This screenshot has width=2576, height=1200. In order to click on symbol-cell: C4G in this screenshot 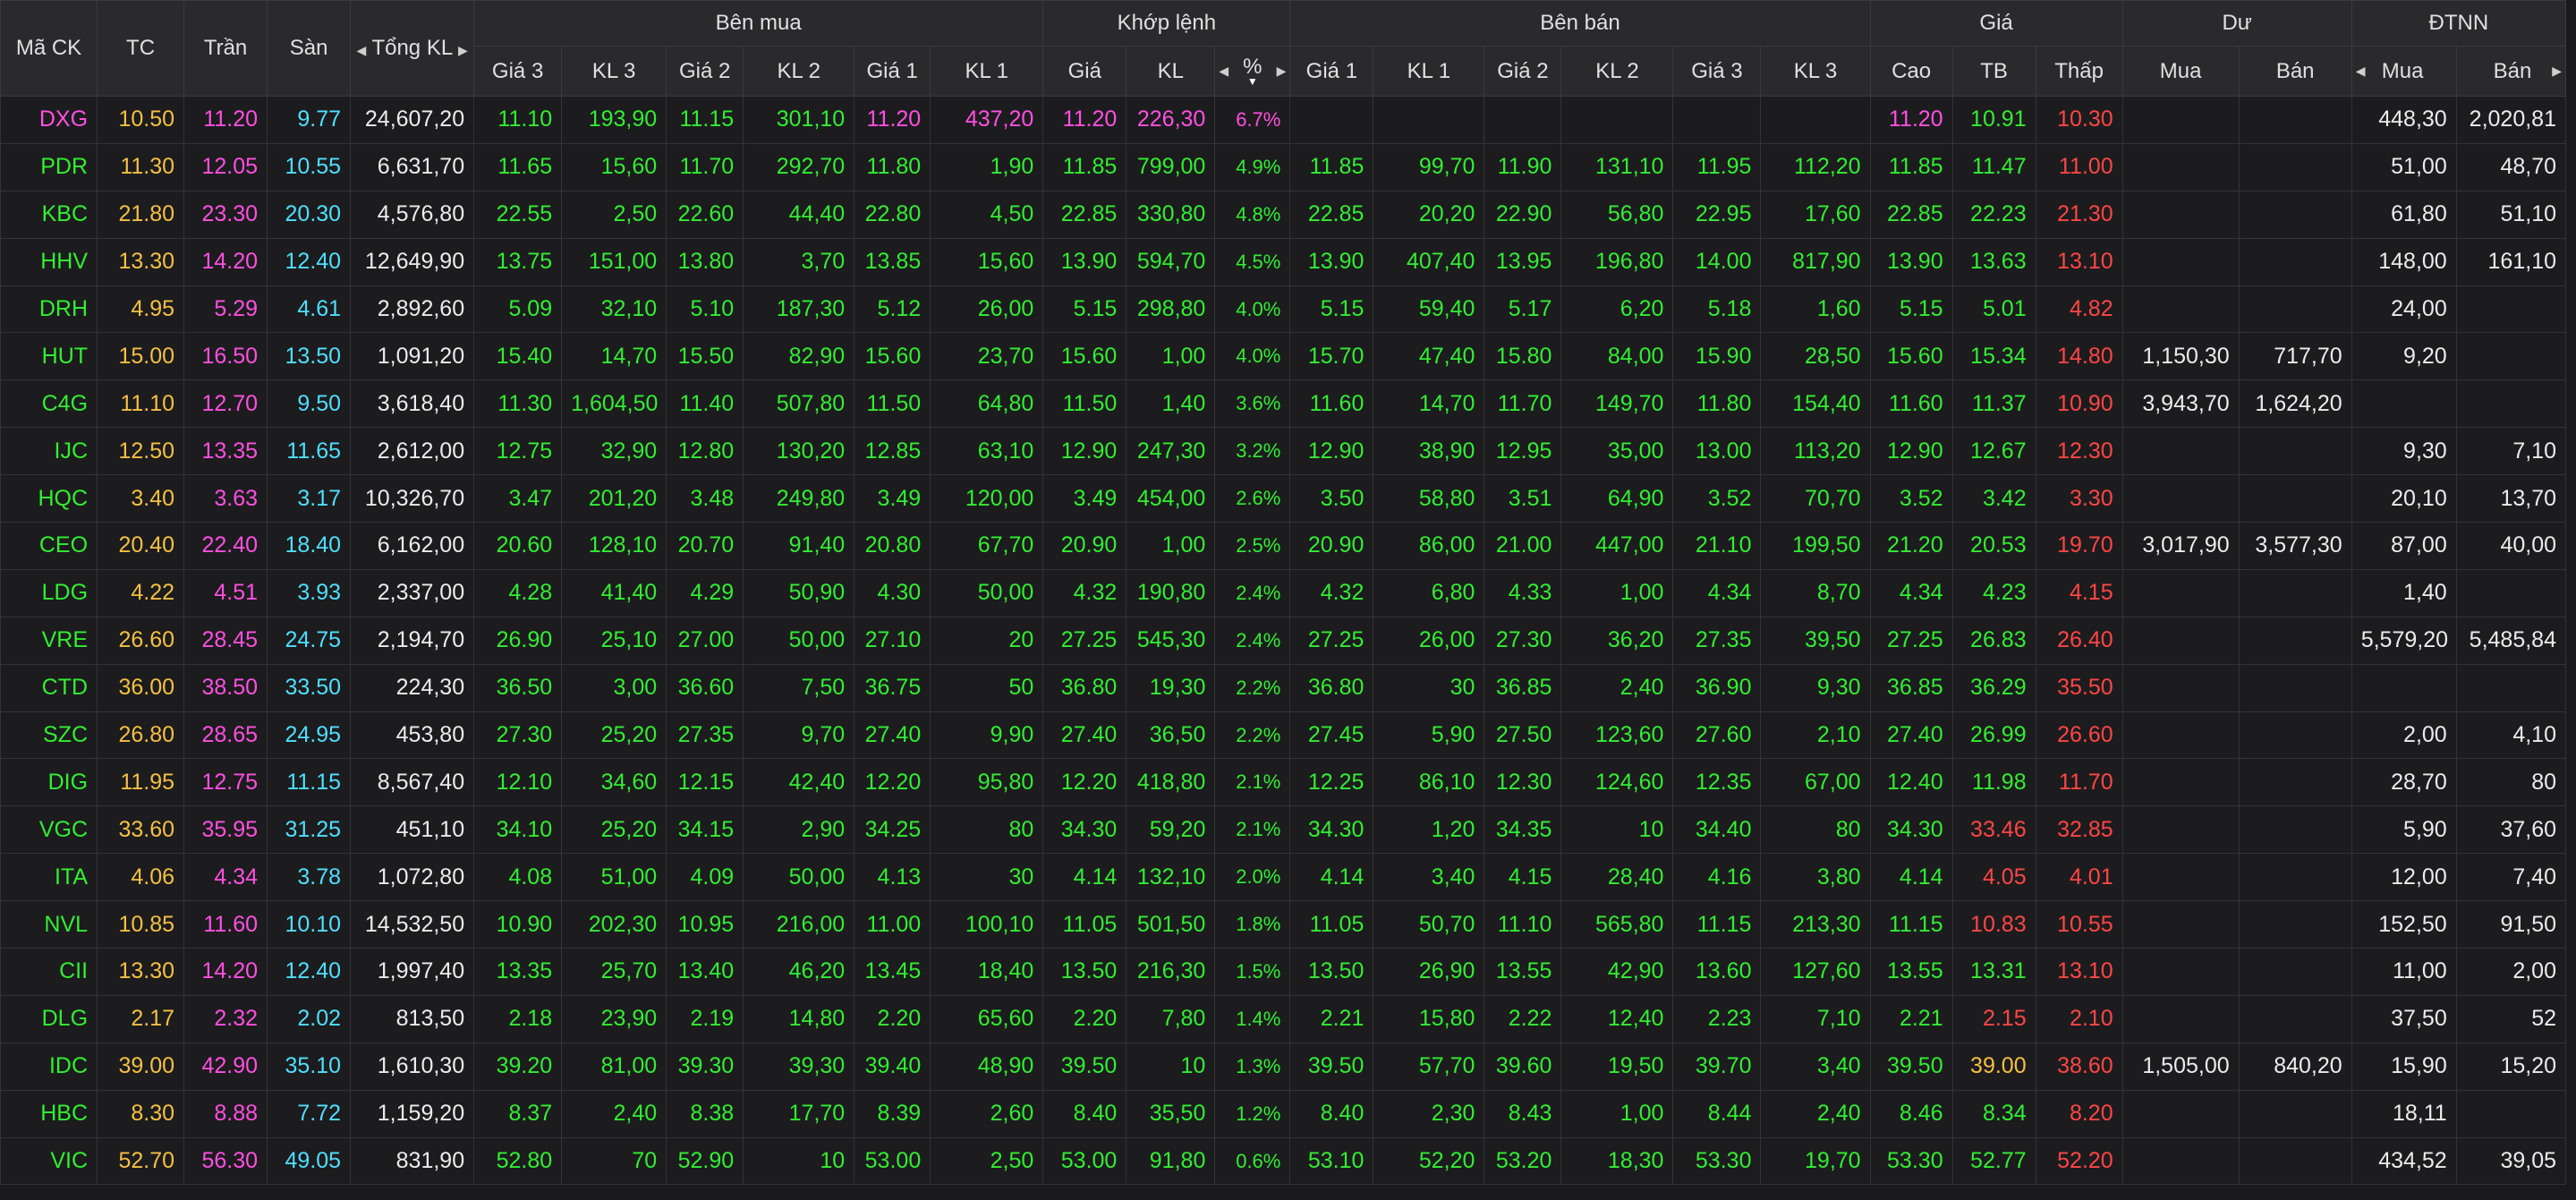, I will do `click(49, 404)`.